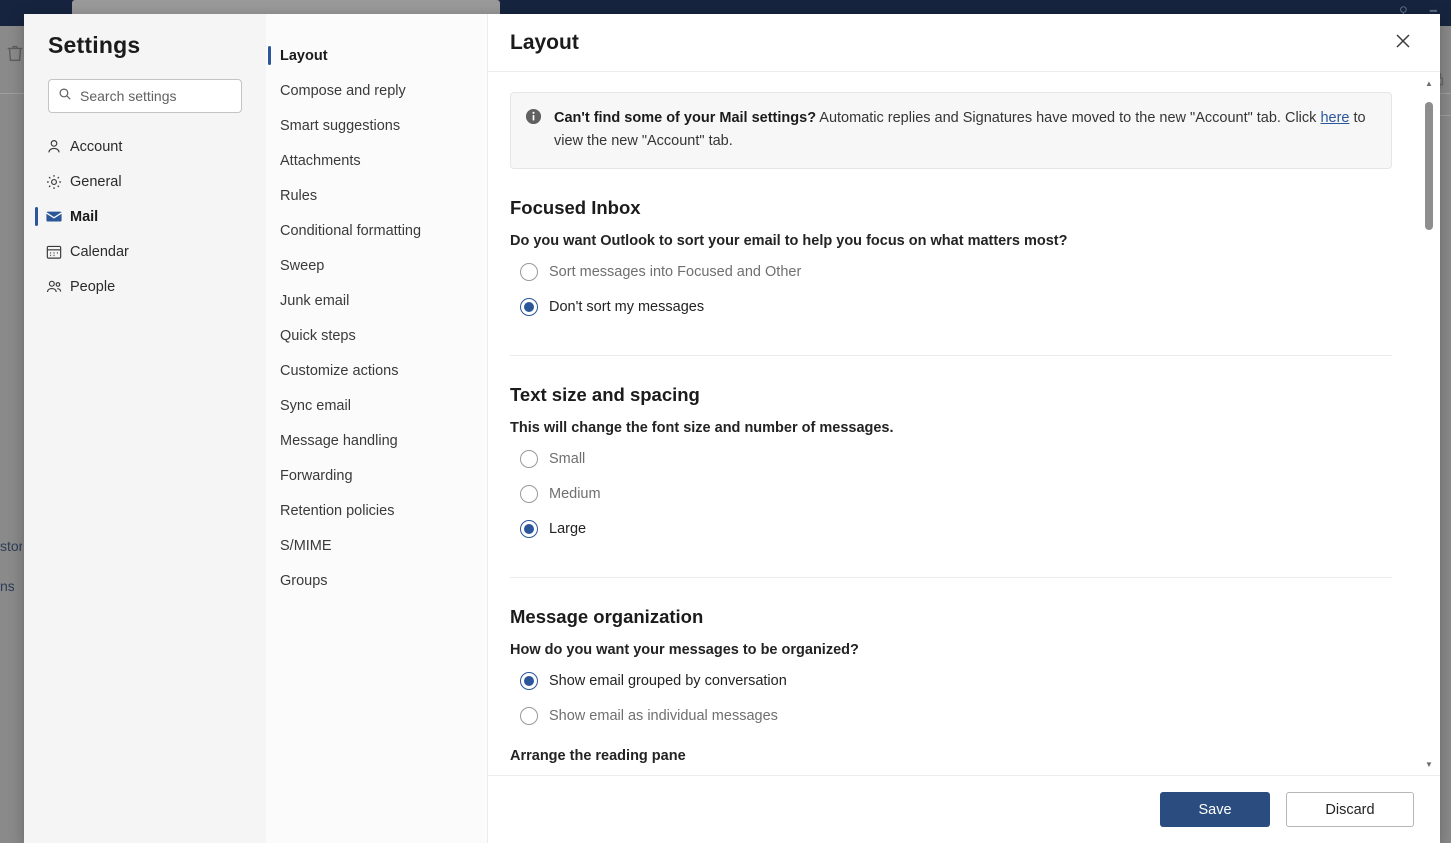 This screenshot has height=843, width=1451. Describe the element at coordinates (145, 286) in the screenshot. I see `sidebar-item-people: People` at that location.